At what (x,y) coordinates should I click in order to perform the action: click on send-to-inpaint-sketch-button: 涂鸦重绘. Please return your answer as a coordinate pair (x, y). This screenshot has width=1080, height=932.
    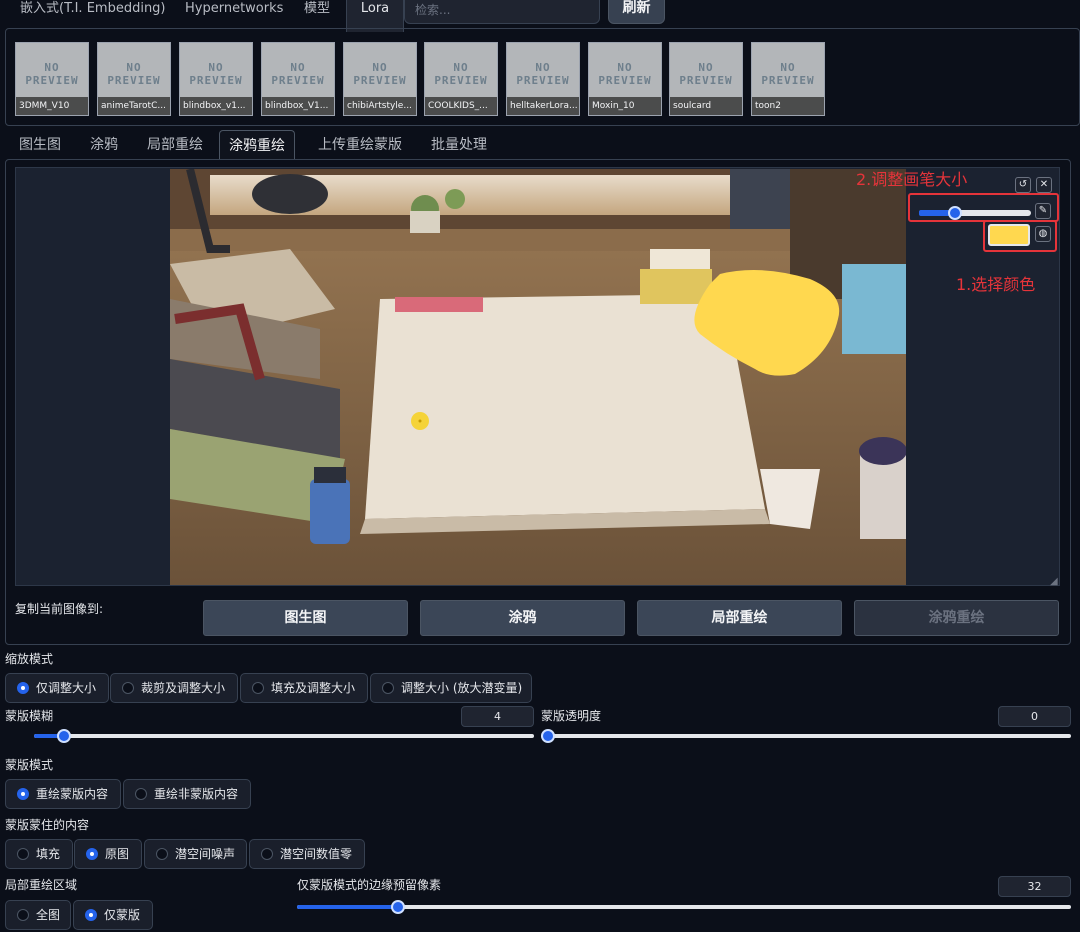
    Looking at the image, I should click on (956, 618).